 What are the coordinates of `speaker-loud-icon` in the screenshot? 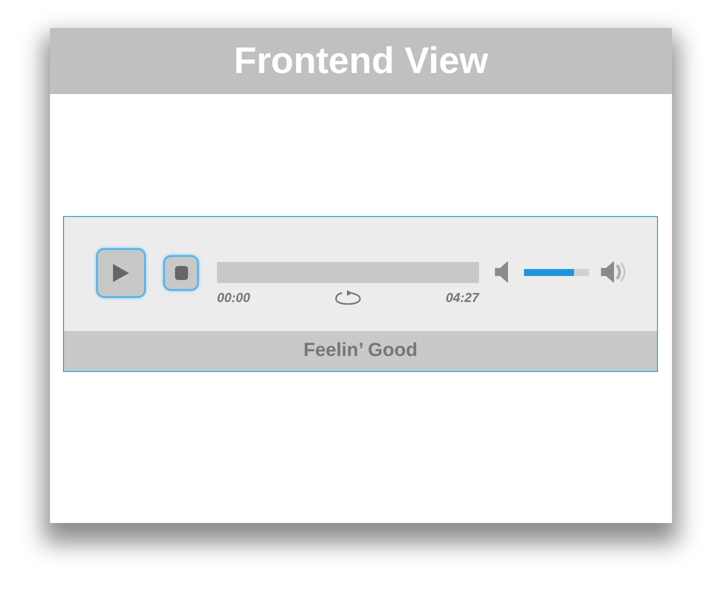 It's located at (614, 272).